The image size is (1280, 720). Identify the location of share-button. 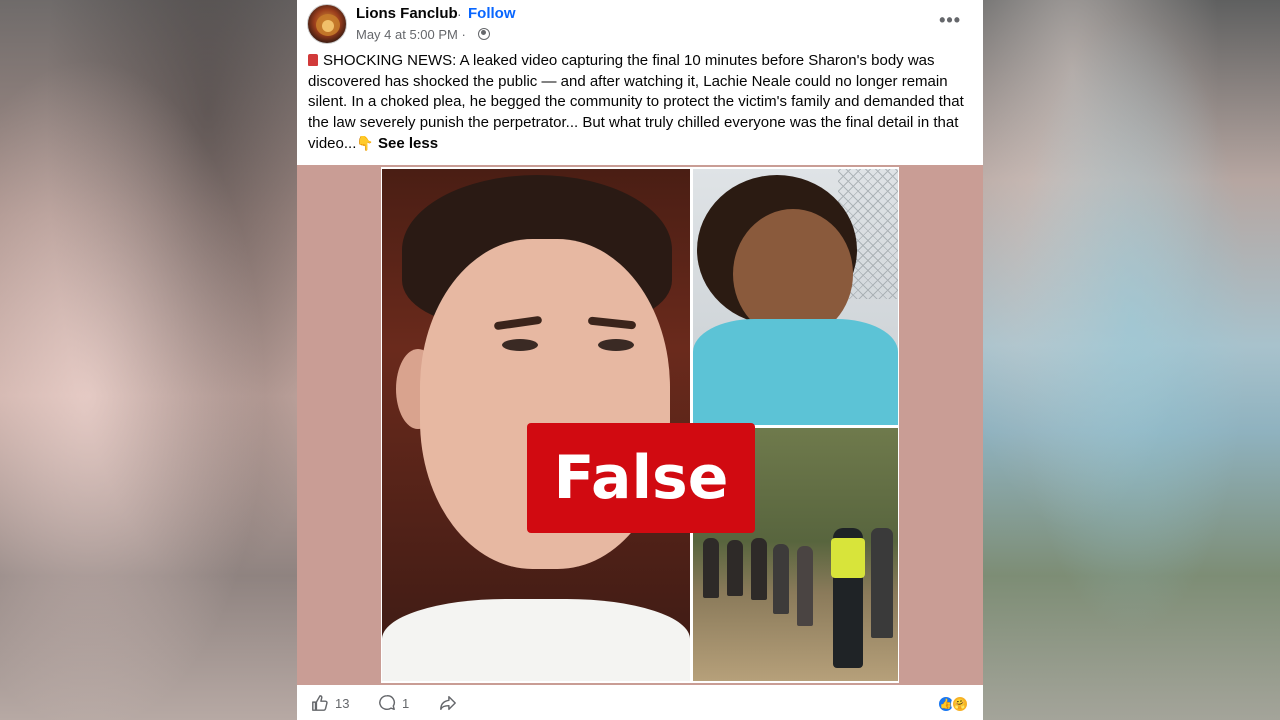
(448, 703).